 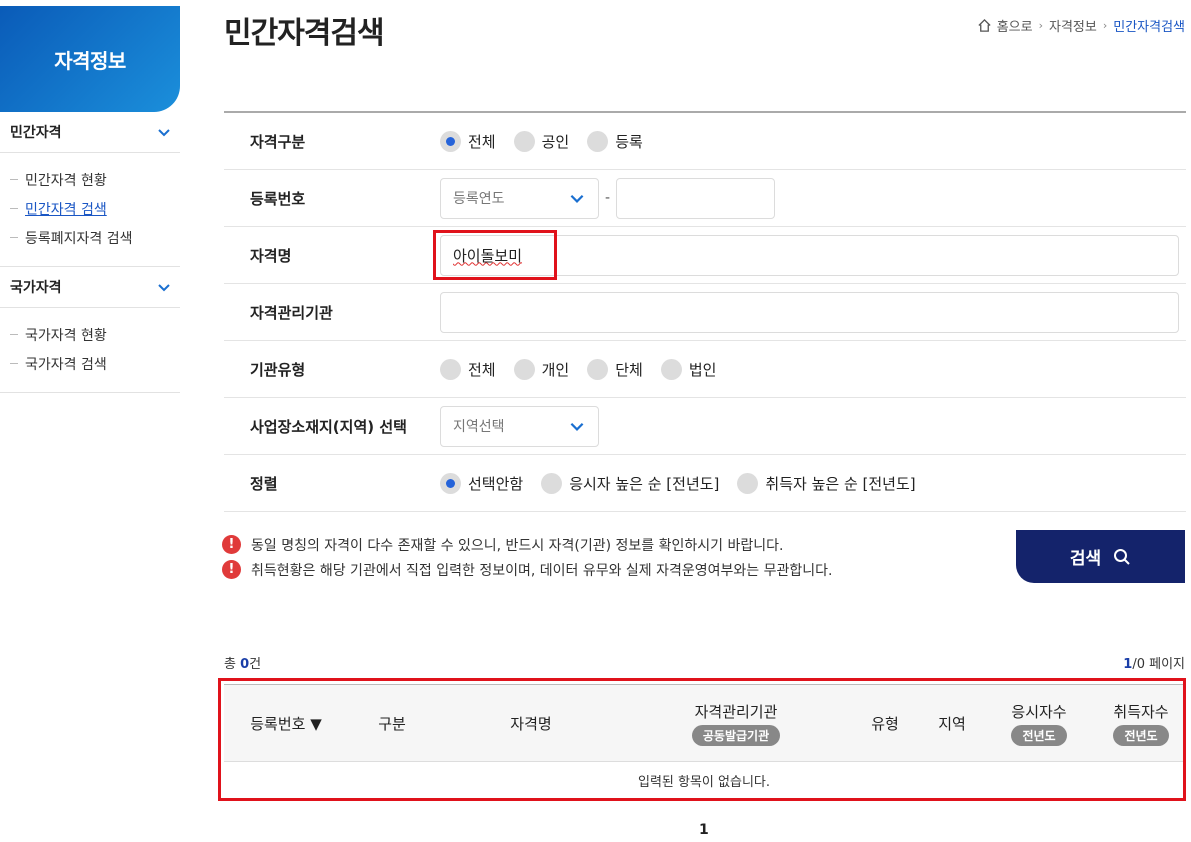 I want to click on sidebar-group-head-national: 국가자격, so click(x=90, y=287).